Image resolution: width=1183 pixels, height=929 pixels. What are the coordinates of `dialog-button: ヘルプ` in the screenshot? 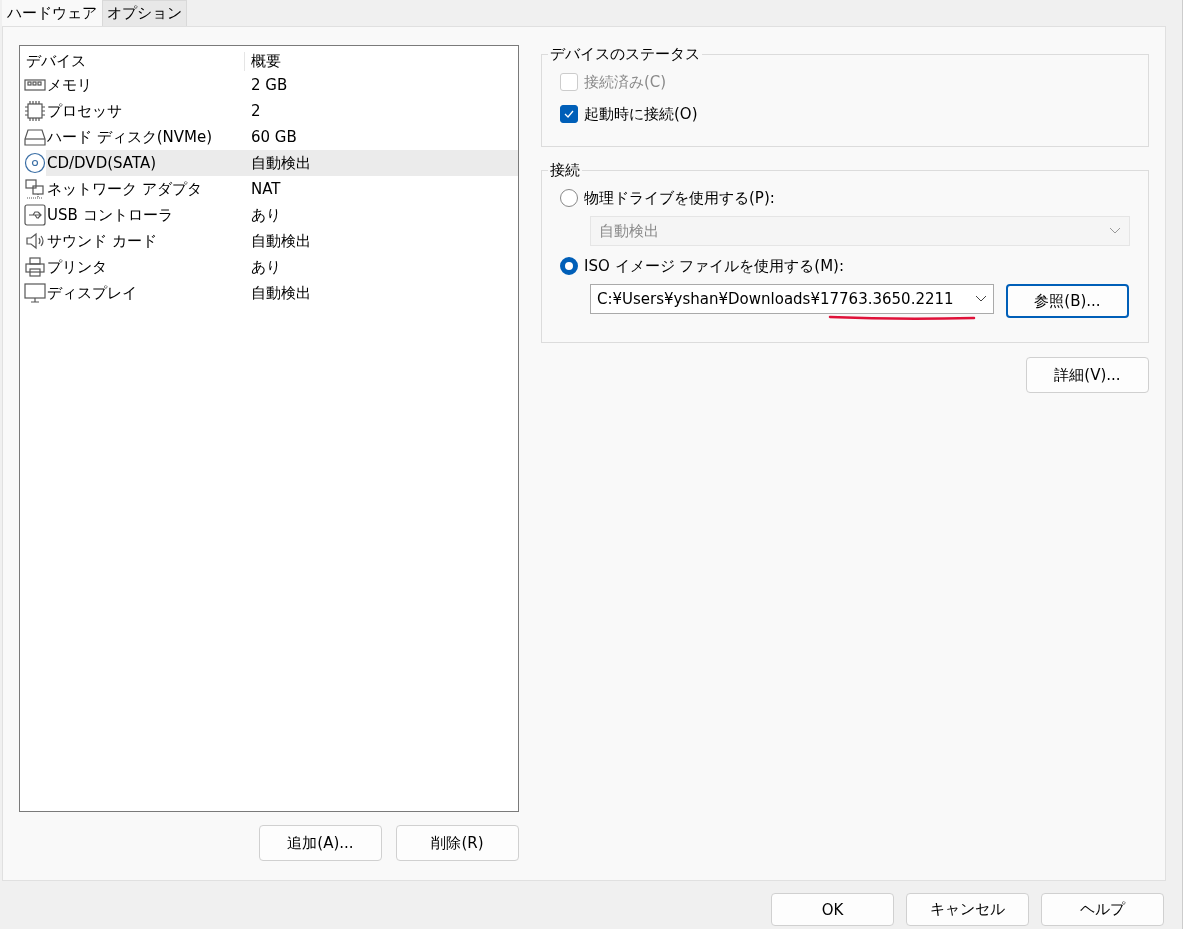 It's located at (1102, 909).